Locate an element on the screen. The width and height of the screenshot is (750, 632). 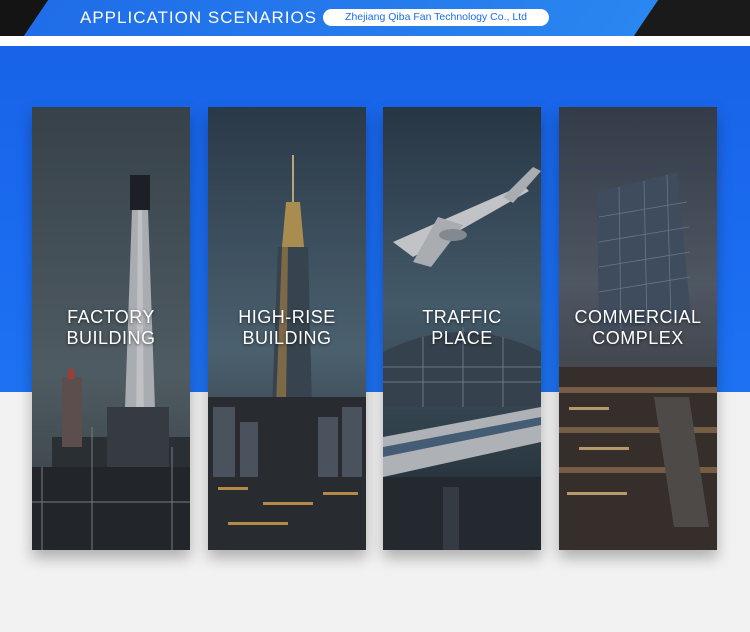
scenario-card-high-rise-building: HIGH-RISE BUILDING is located at coordinates (287, 328).